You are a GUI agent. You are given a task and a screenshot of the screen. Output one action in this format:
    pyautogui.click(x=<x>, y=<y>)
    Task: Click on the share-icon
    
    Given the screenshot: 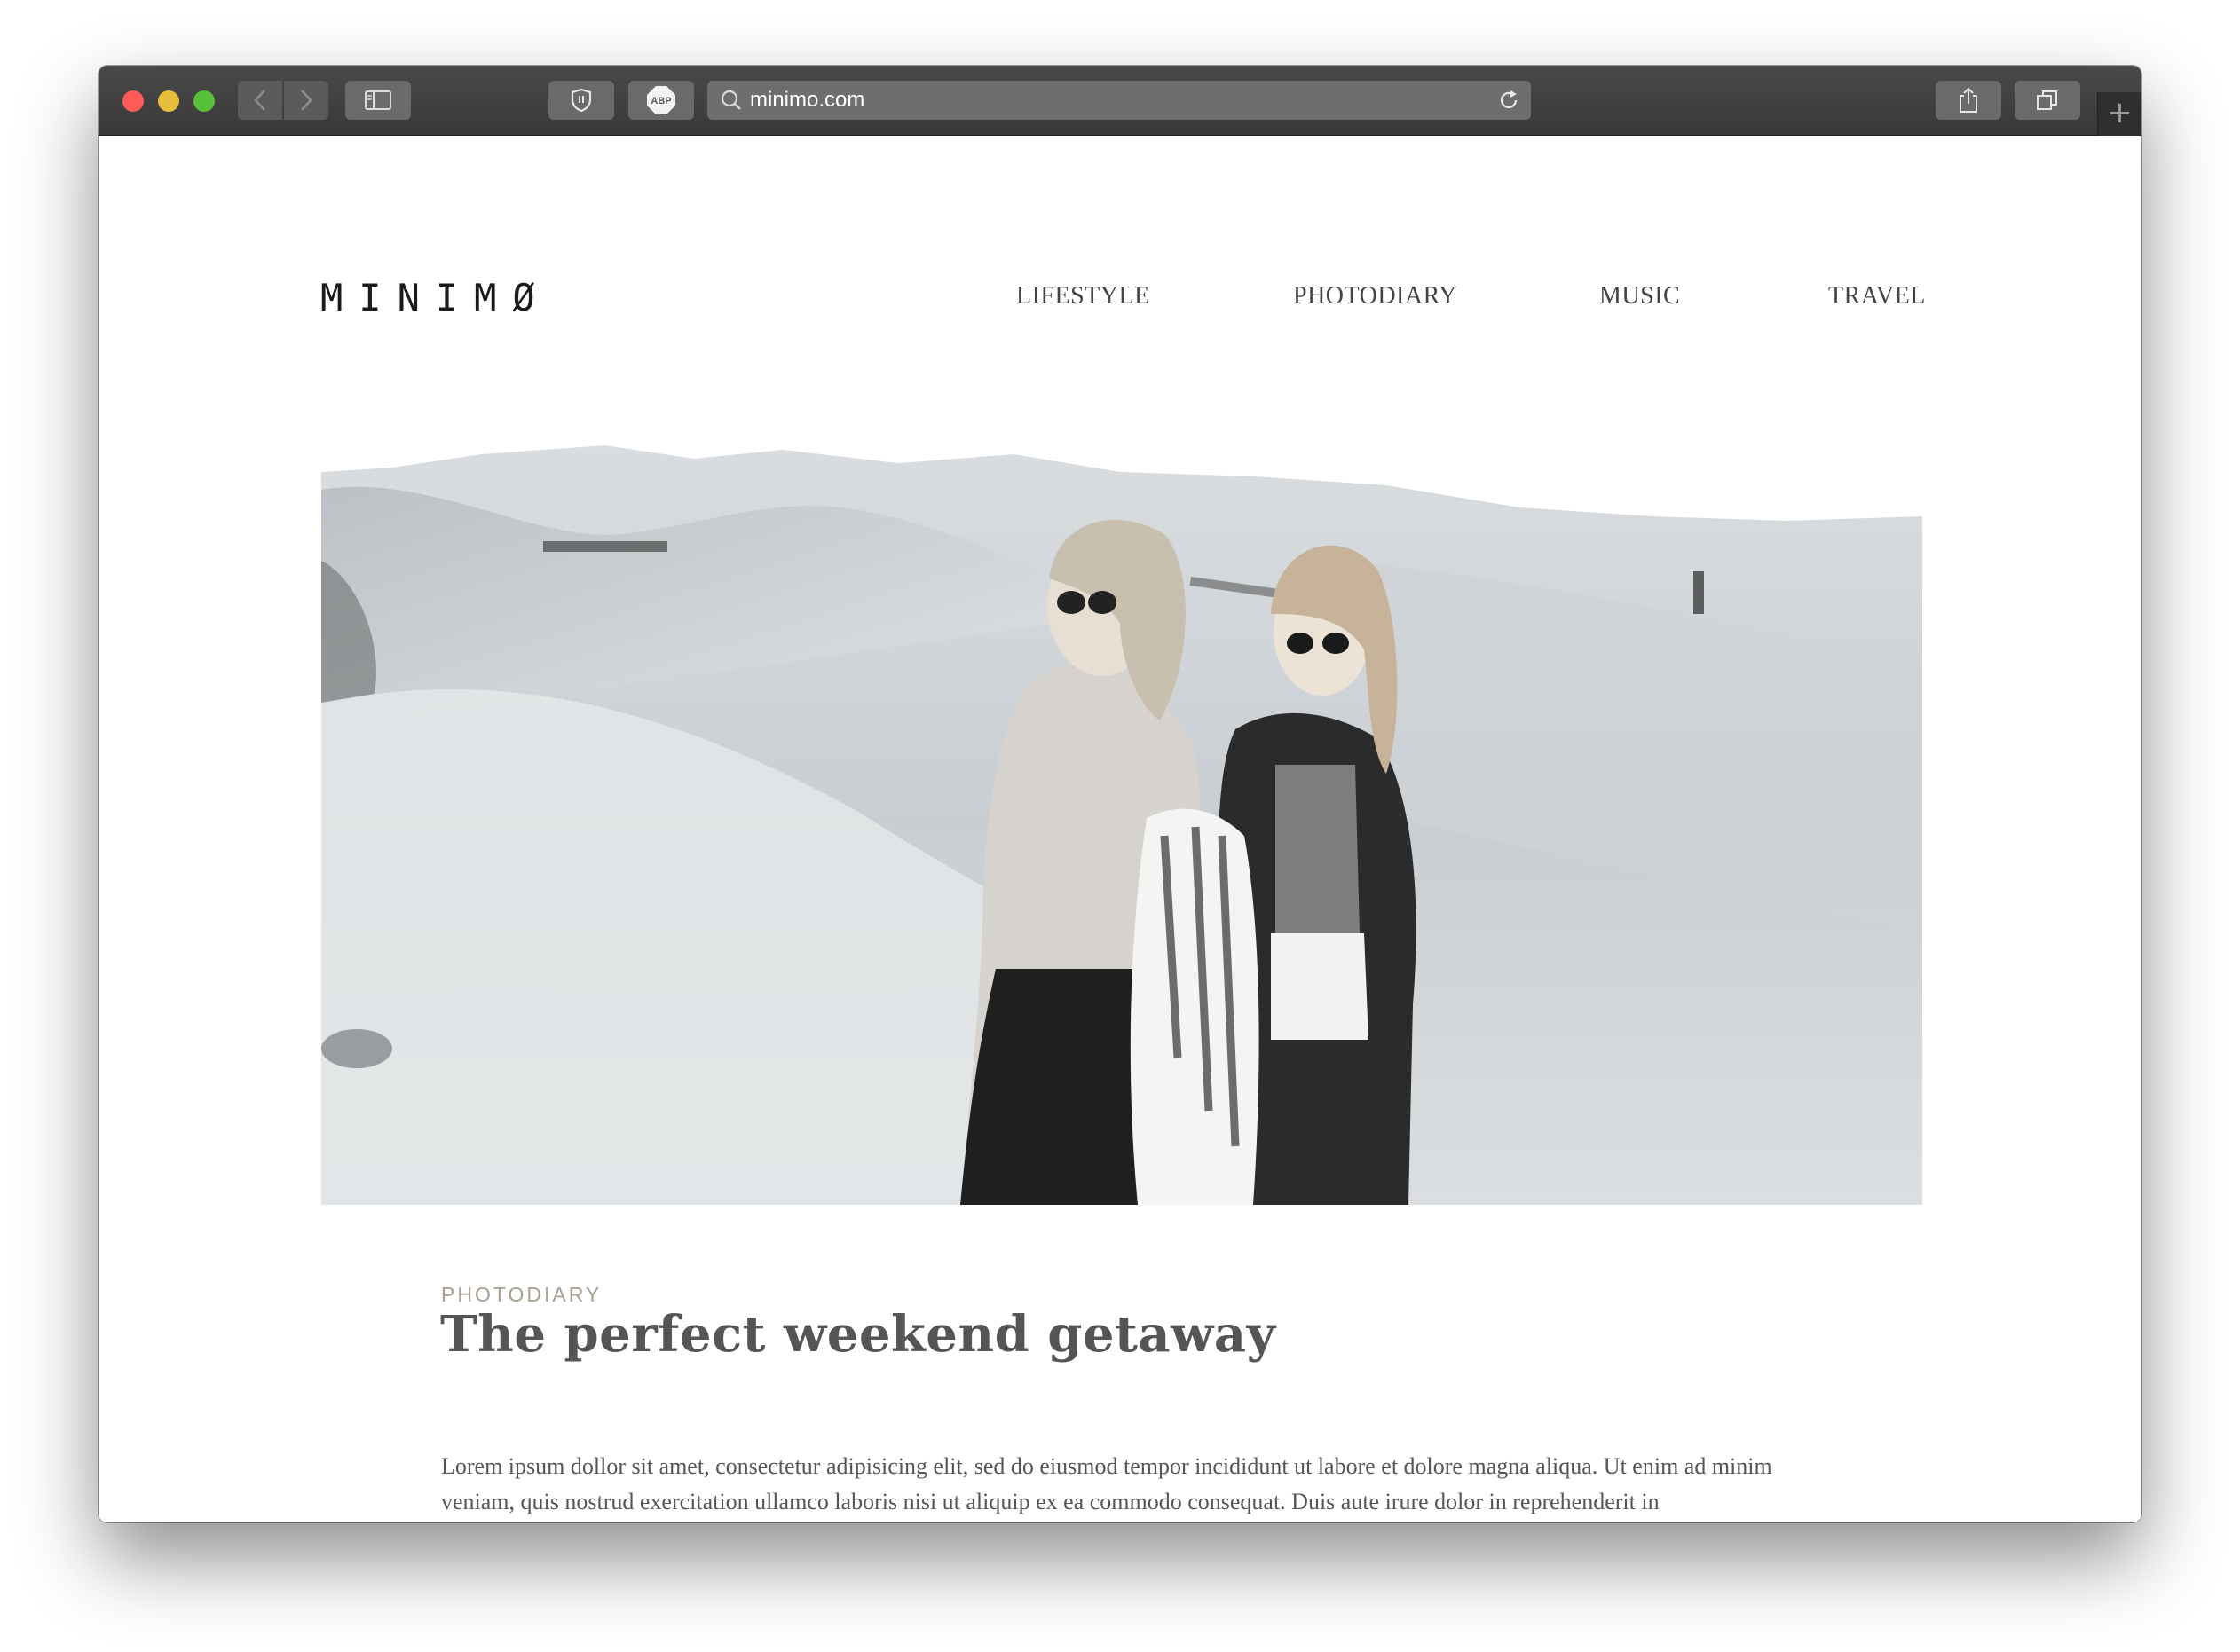 What is the action you would take?
    pyautogui.click(x=1968, y=100)
    